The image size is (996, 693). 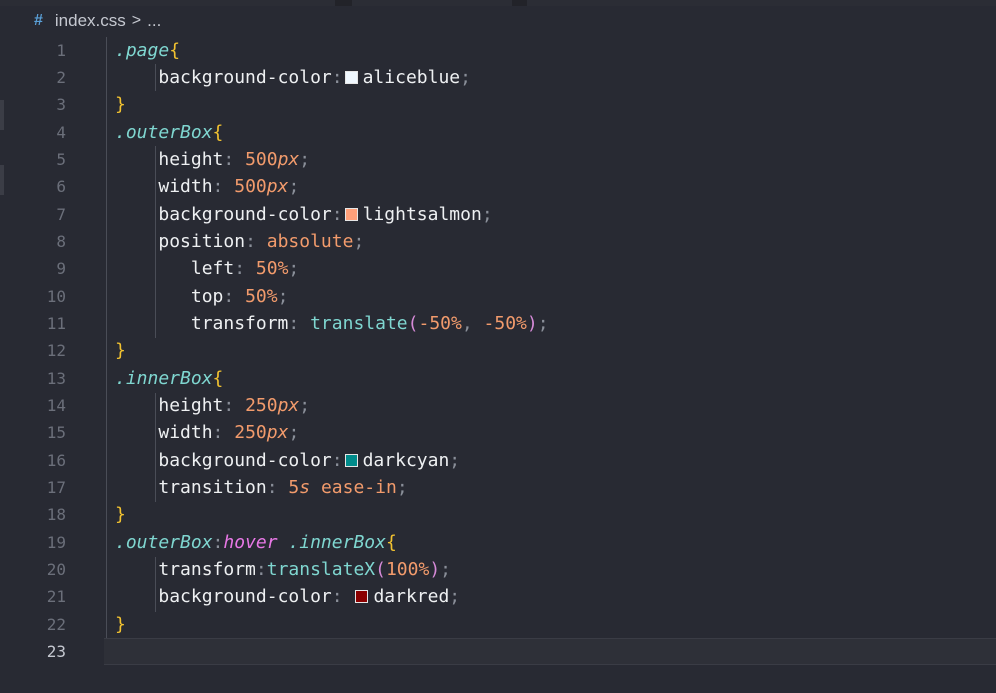 What do you see at coordinates (498, 432) in the screenshot?
I see `code-line: 15 width: 250px;` at bounding box center [498, 432].